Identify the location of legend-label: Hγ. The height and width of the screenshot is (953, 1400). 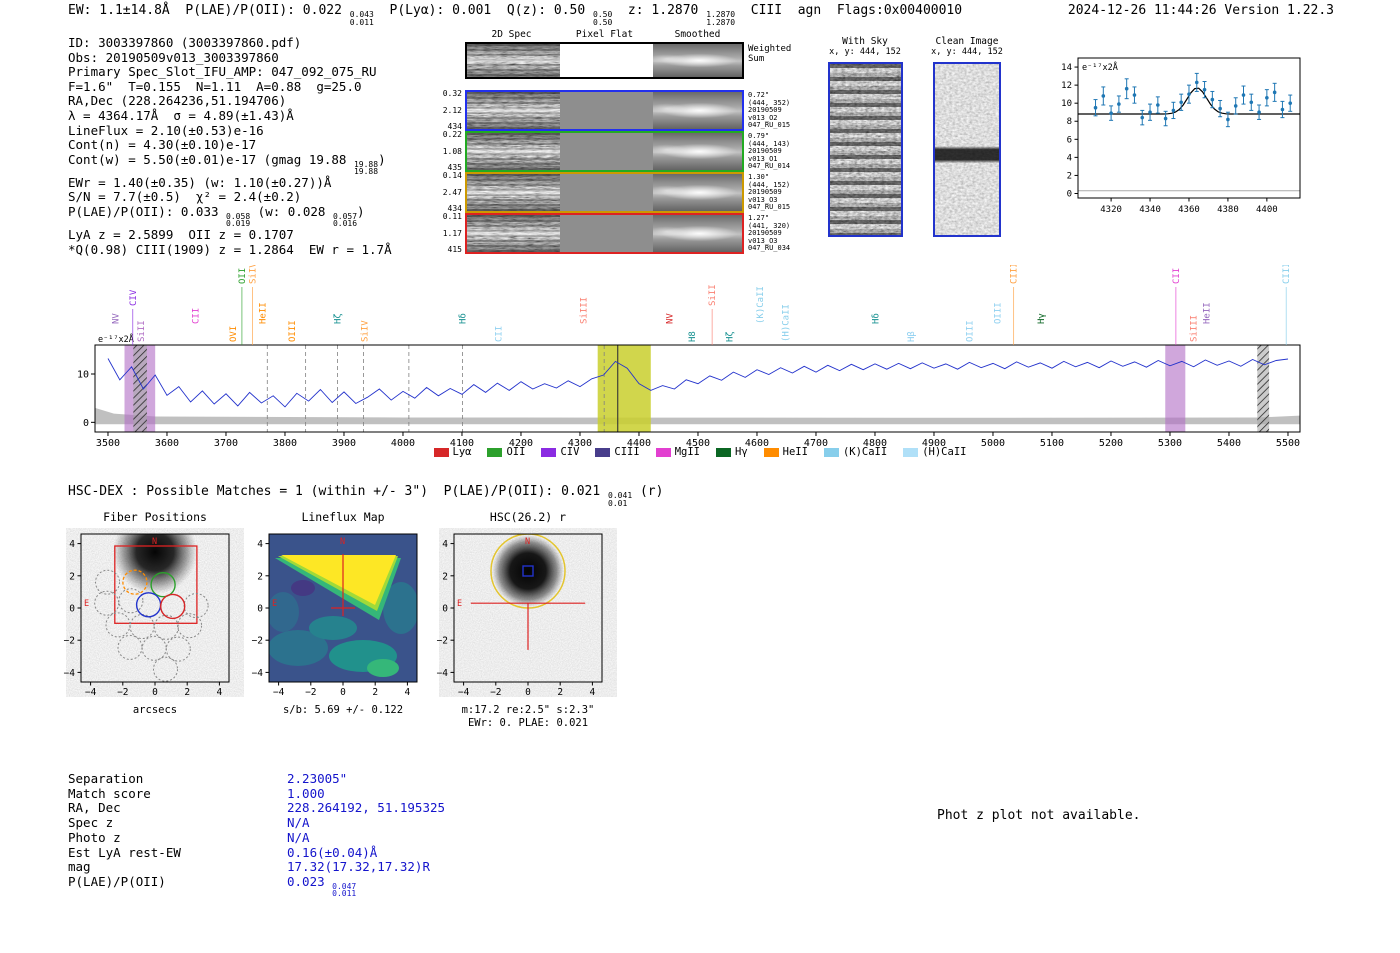
(741, 452).